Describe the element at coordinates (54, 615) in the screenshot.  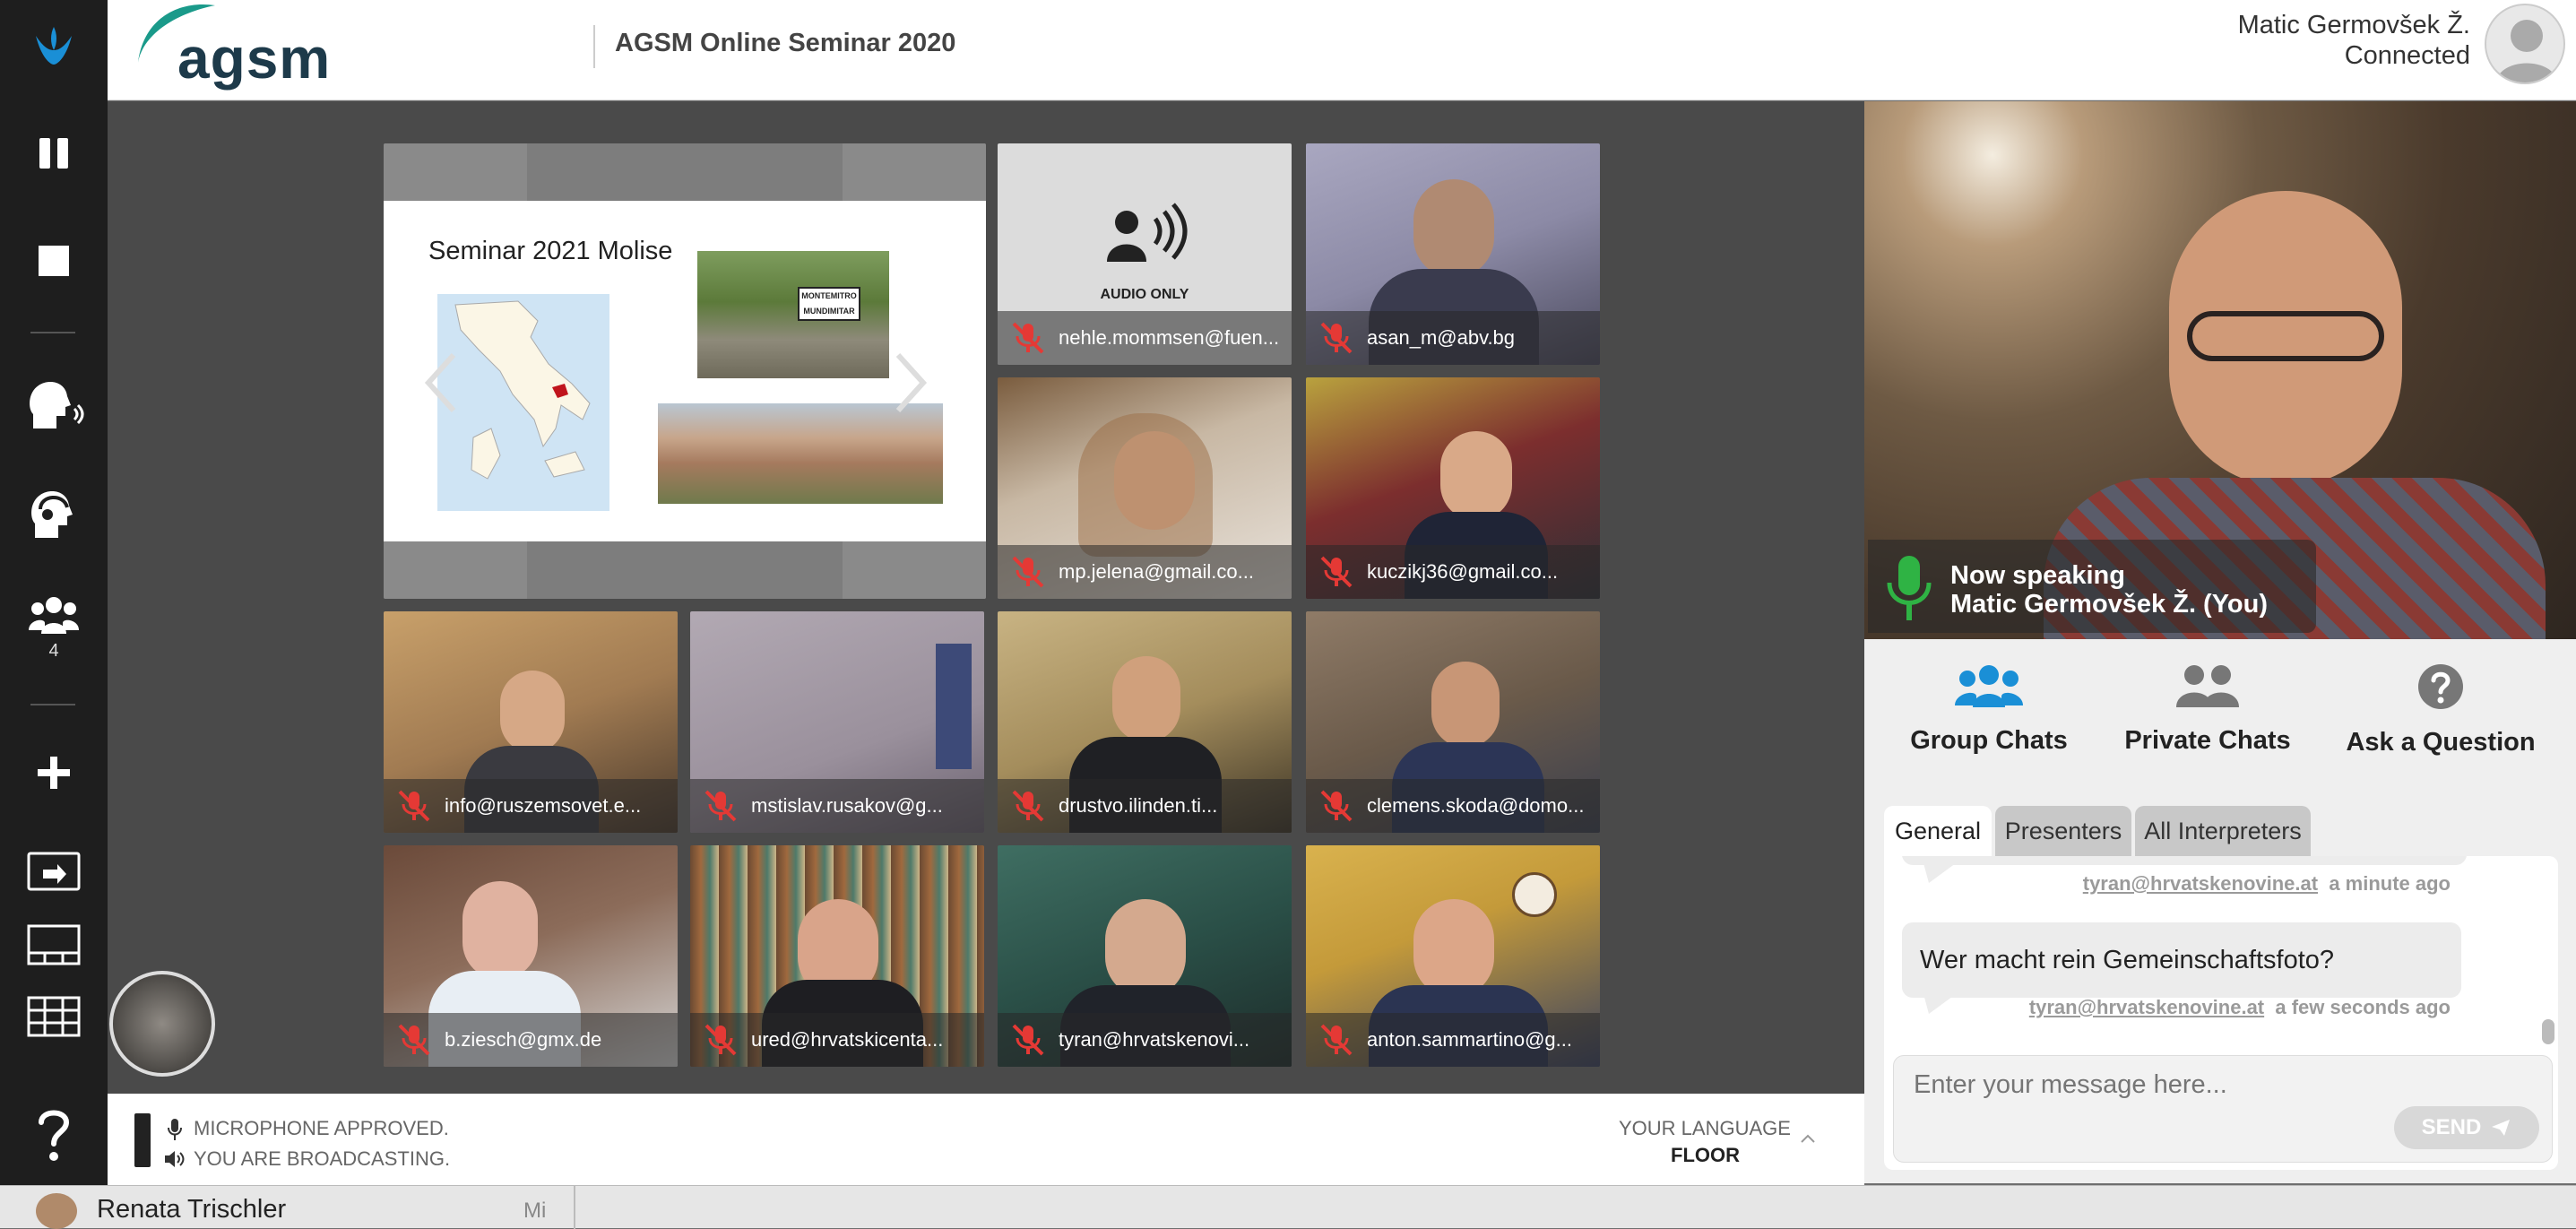
I see `users-icon` at that location.